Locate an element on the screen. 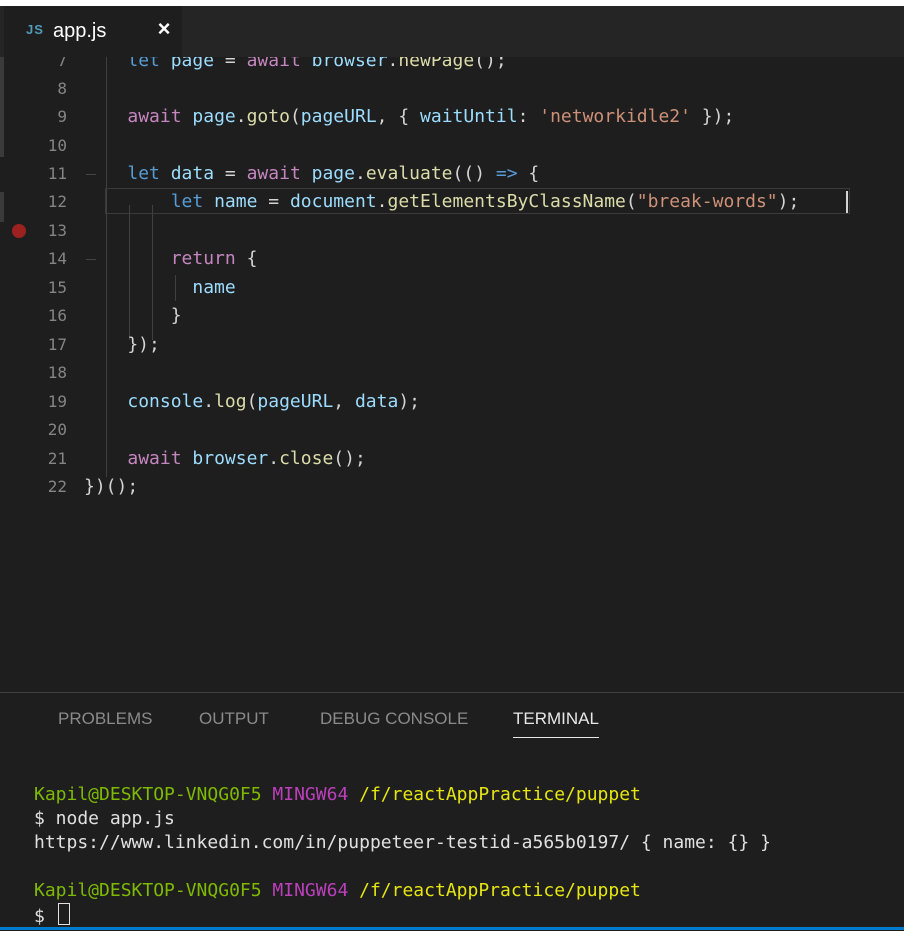  line-number: 22 is located at coordinates (57, 486).